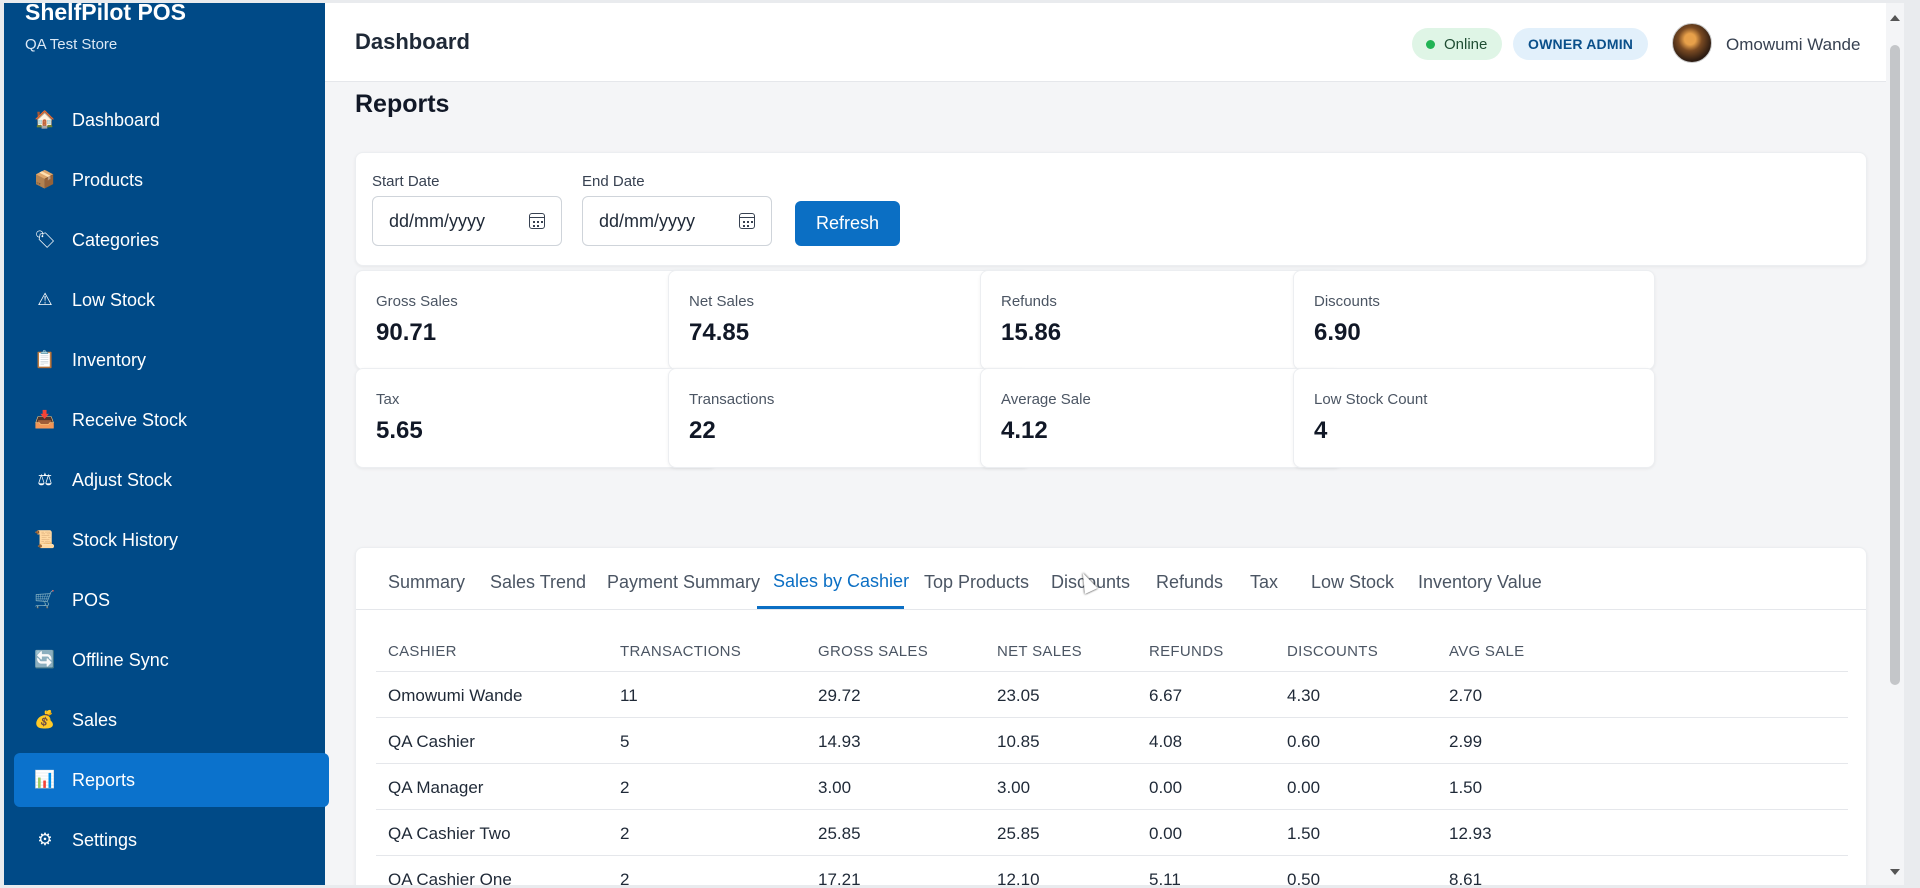  I want to click on sidebar-item-adjust-stock: ⚖ Adjust Stock, so click(171, 480).